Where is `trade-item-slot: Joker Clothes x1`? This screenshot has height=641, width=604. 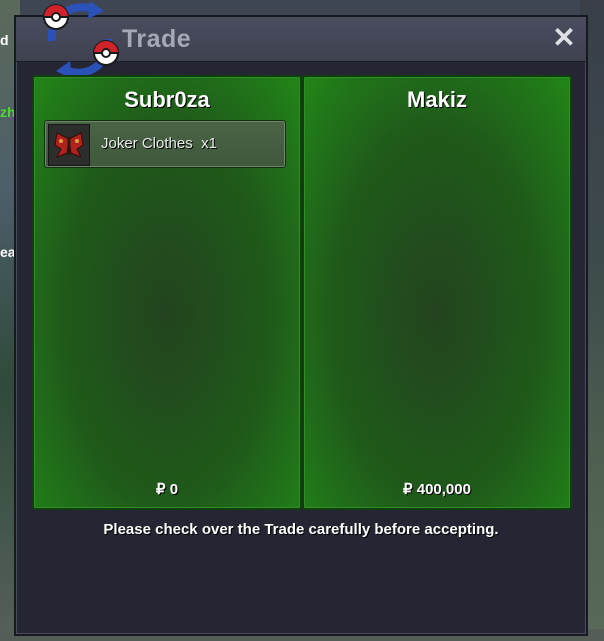 trade-item-slot: Joker Clothes x1 is located at coordinates (165, 144).